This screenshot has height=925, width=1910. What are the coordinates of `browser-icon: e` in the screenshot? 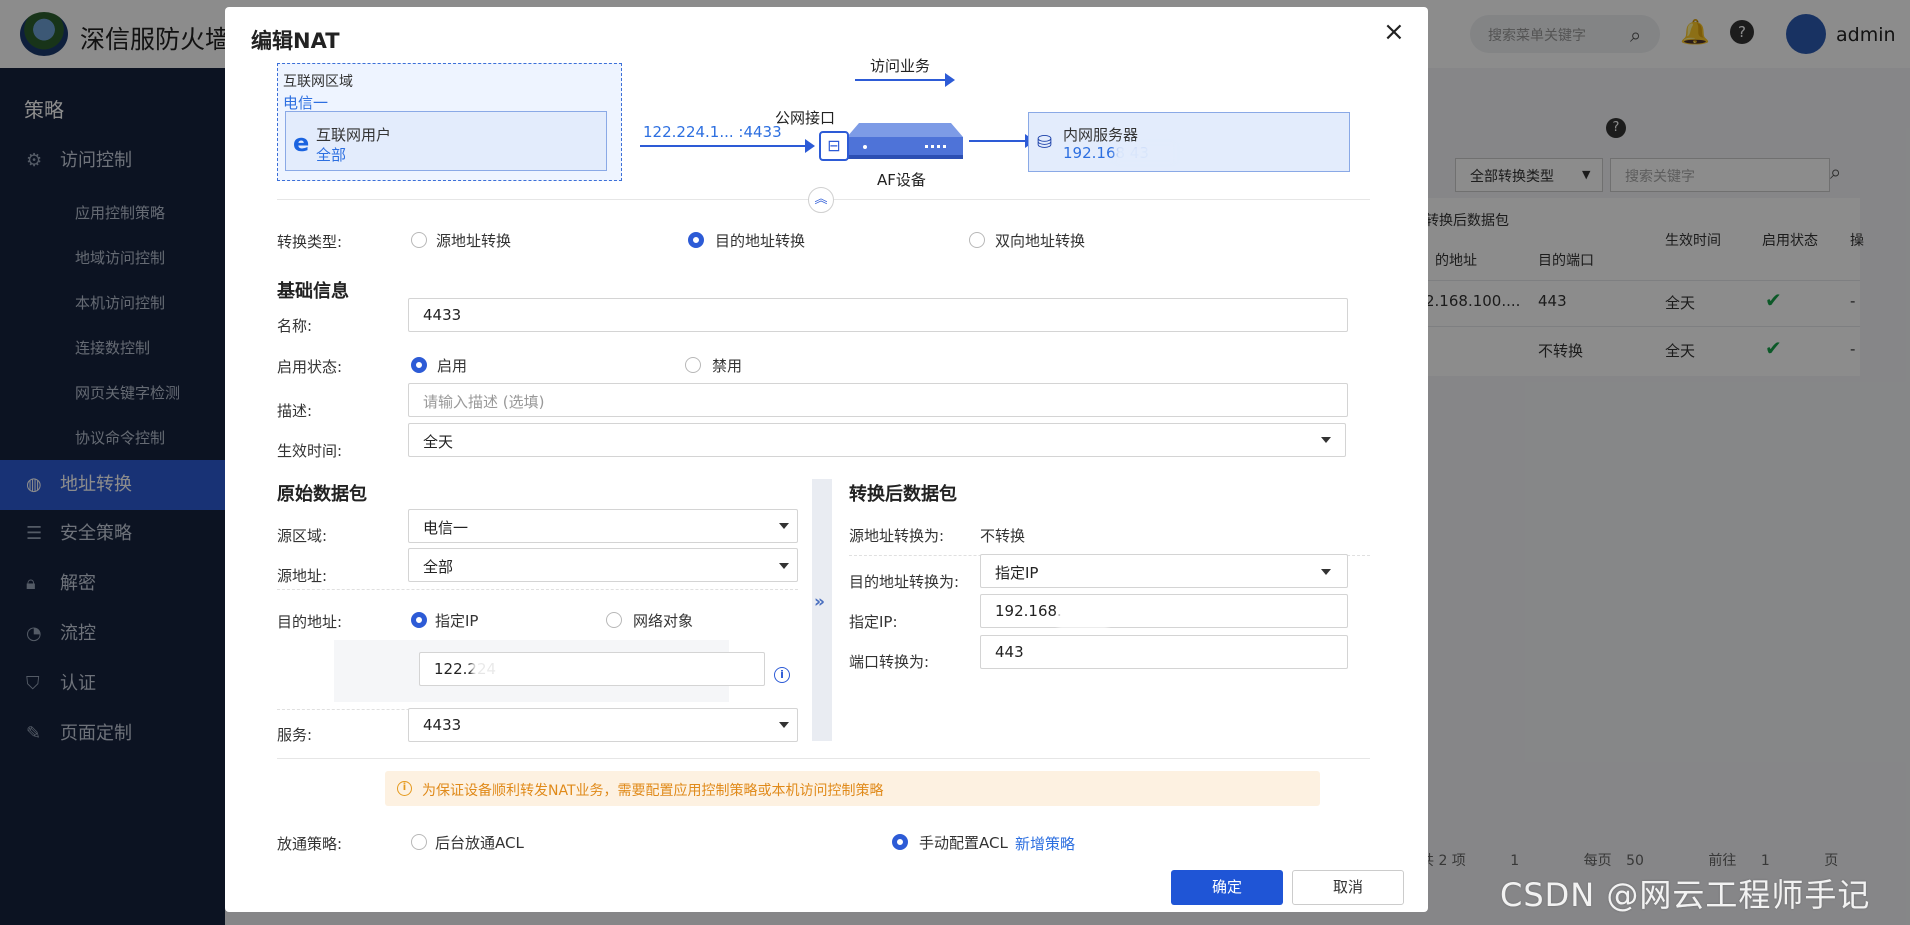 It's located at (301, 143).